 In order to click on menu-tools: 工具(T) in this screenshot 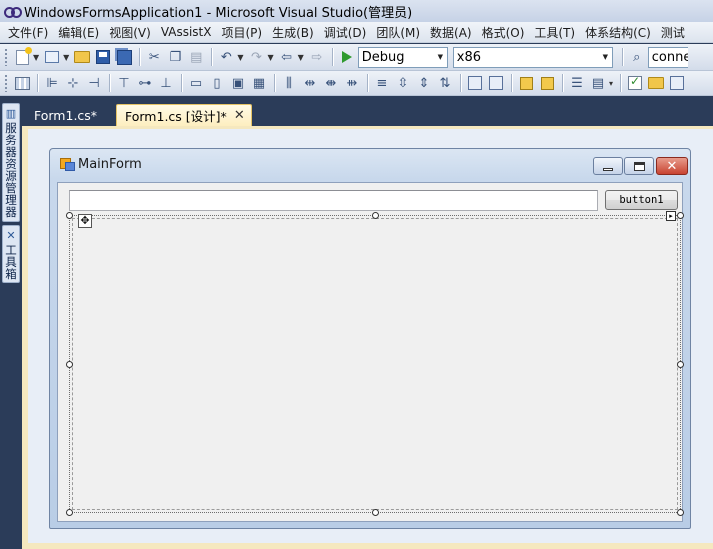, I will do `click(554, 32)`.